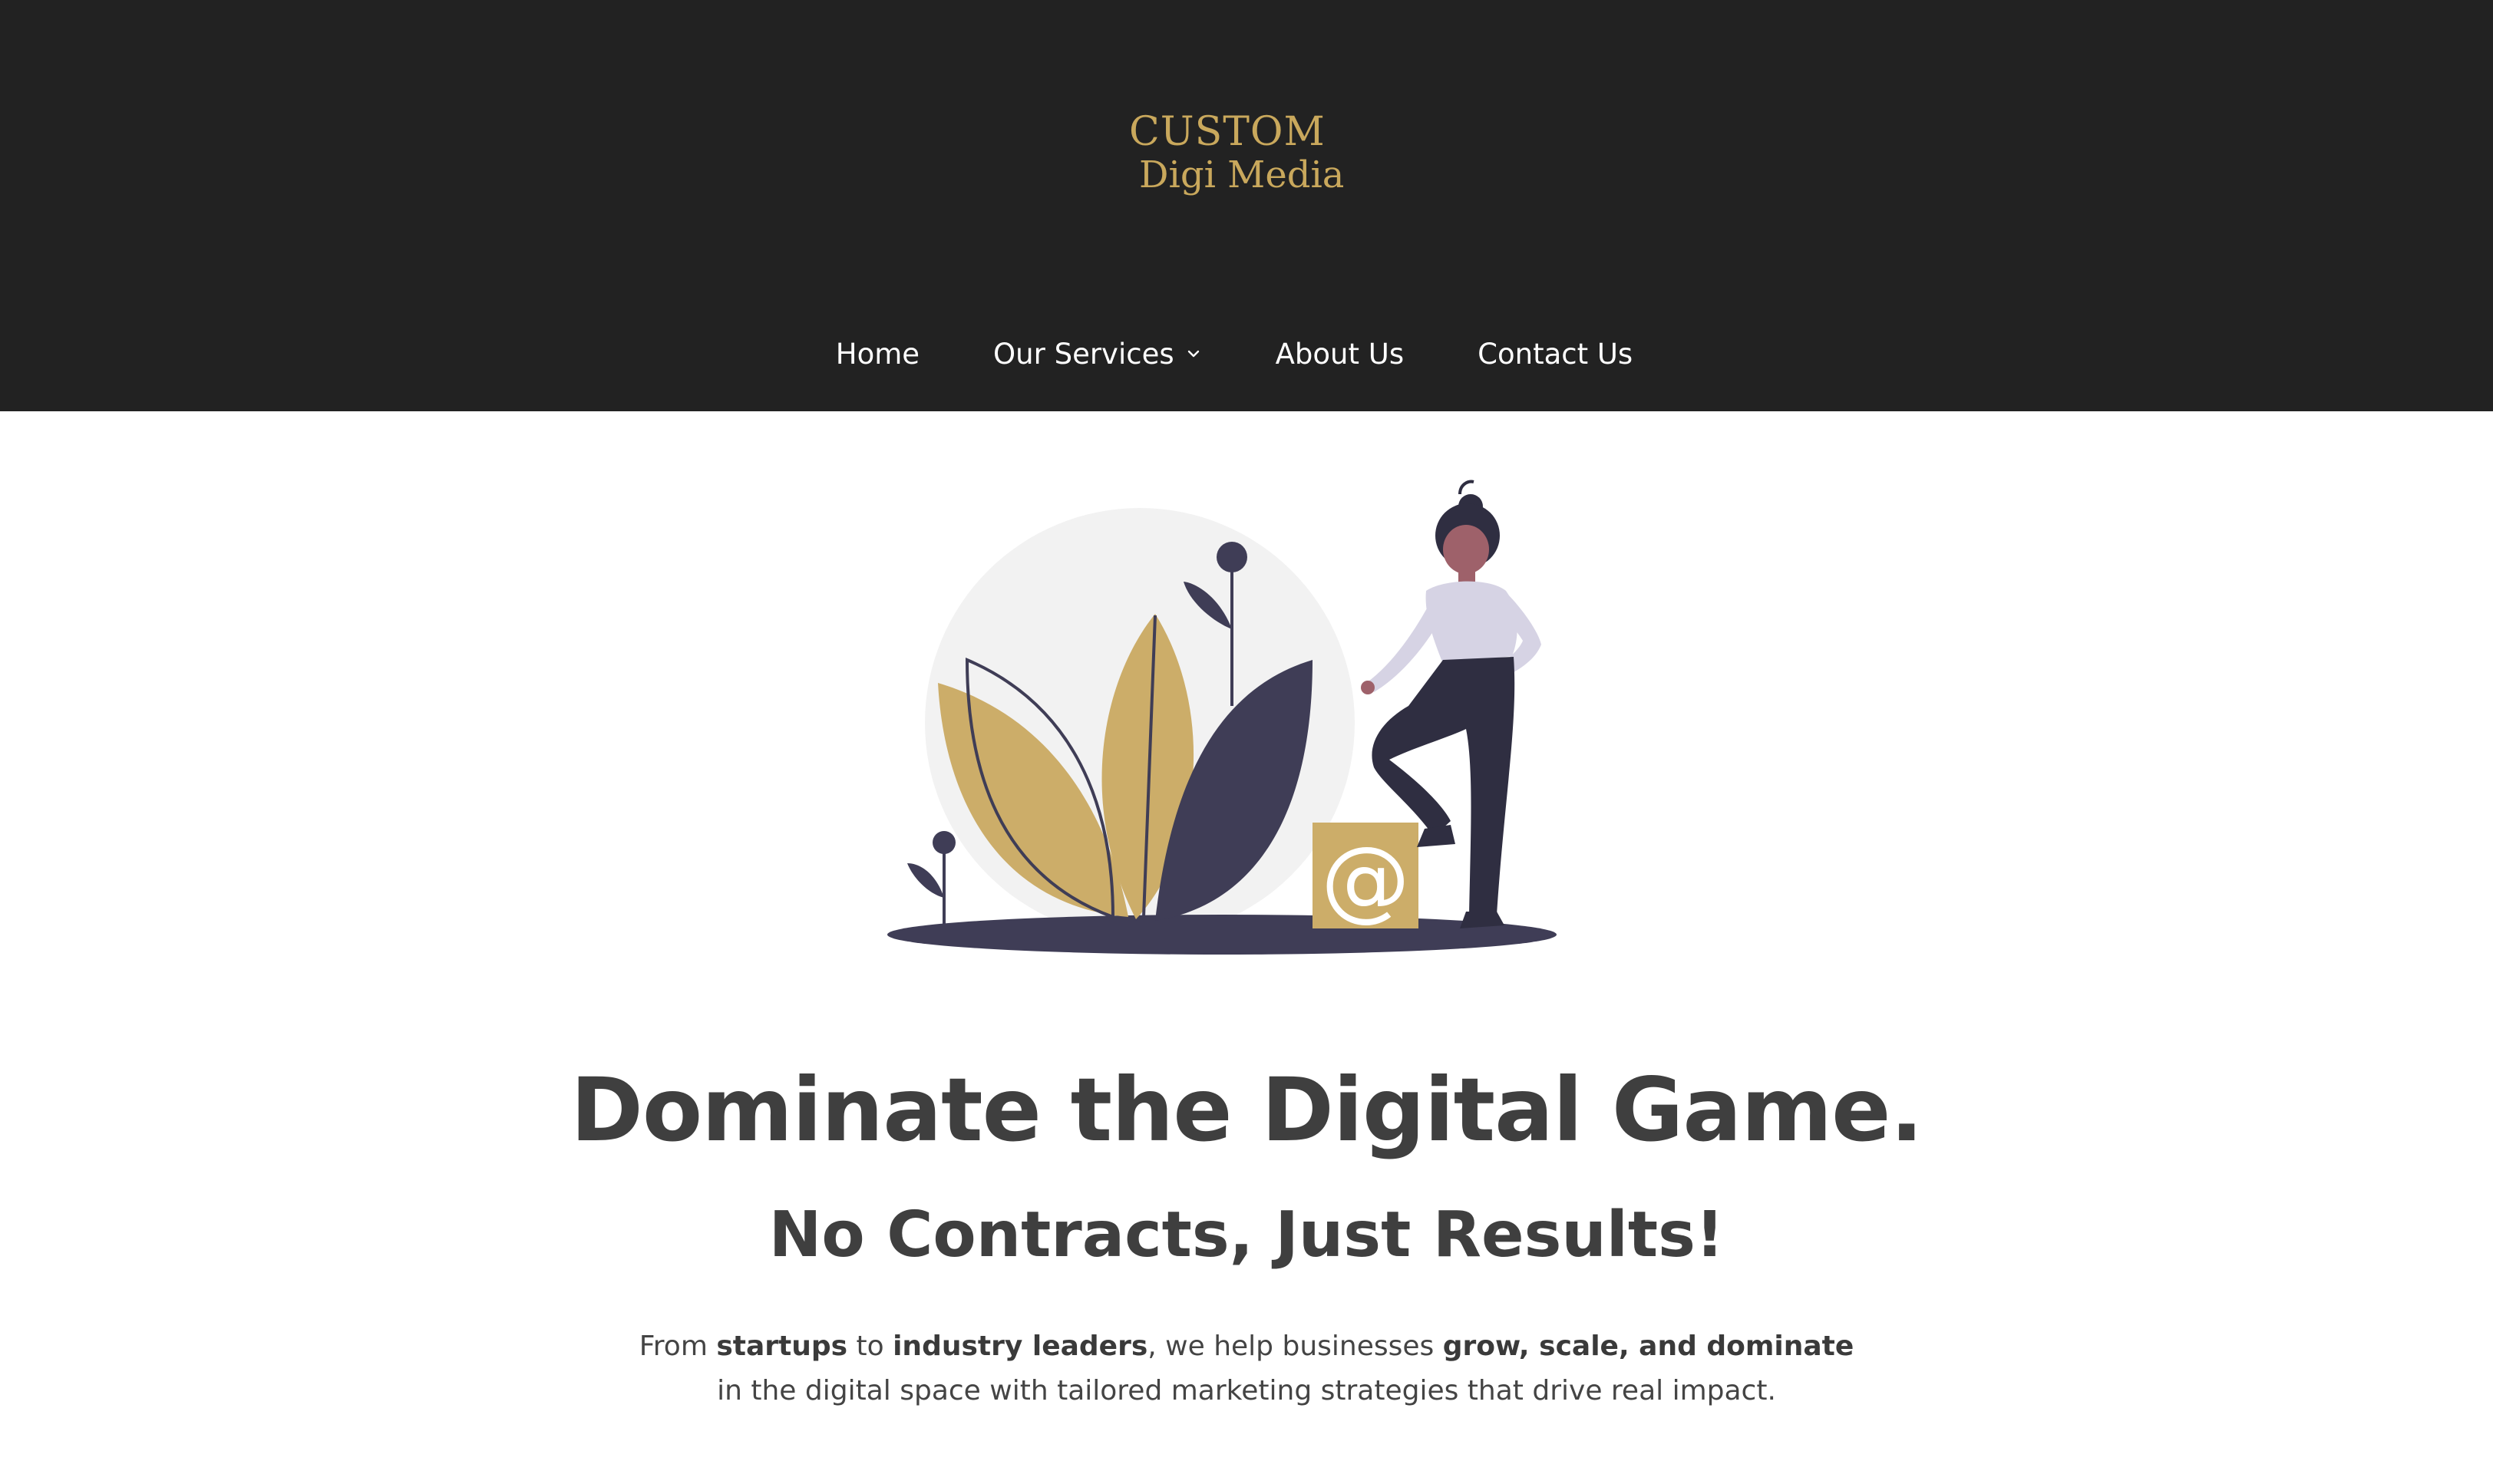 This screenshot has width=2493, height=1484. I want to click on at-sign-icon: @, so click(1365, 880).